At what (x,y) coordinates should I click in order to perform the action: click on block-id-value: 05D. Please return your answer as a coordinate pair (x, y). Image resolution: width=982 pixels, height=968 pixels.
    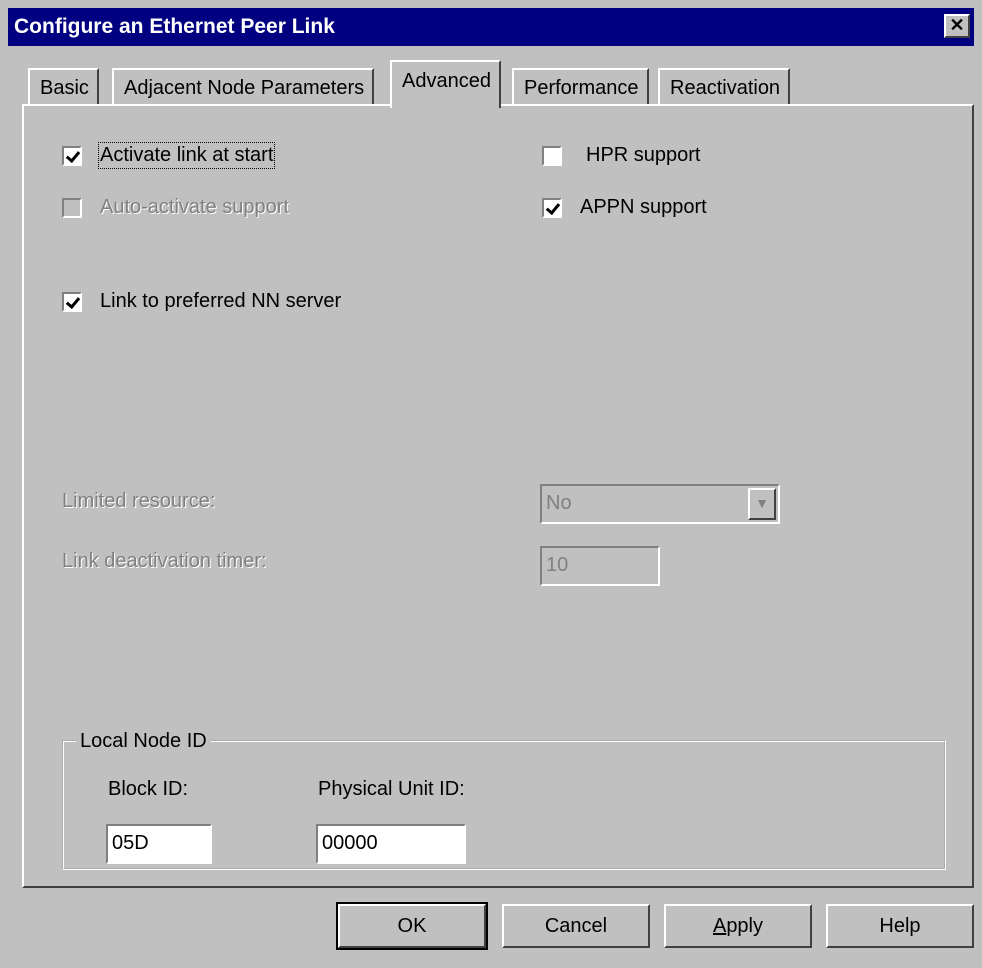
    Looking at the image, I should click on (130, 843).